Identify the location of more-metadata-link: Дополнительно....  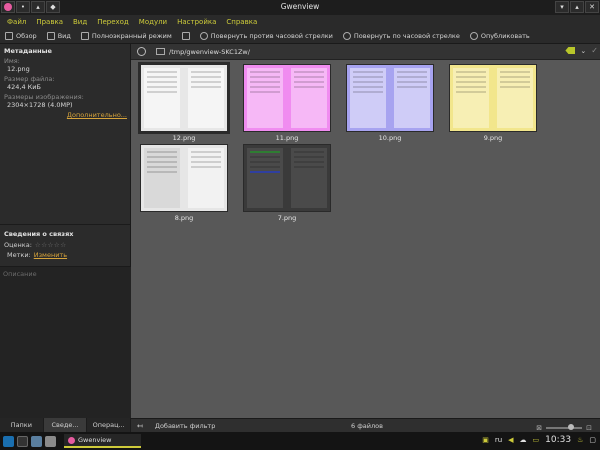
(65, 115).